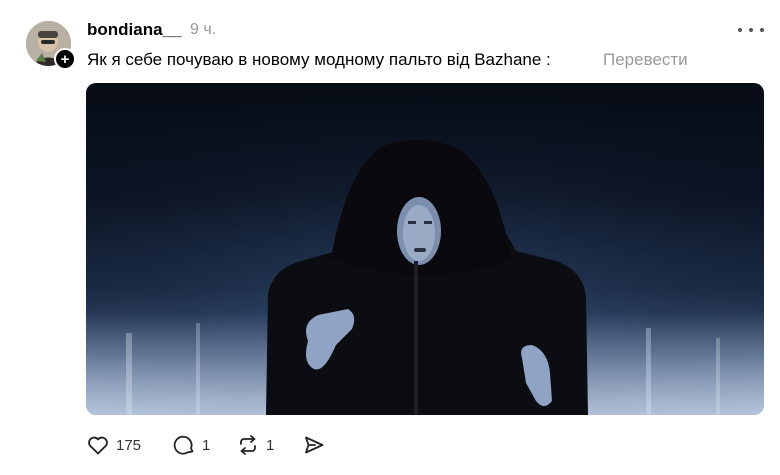  I want to click on reply-count: 1, so click(206, 445).